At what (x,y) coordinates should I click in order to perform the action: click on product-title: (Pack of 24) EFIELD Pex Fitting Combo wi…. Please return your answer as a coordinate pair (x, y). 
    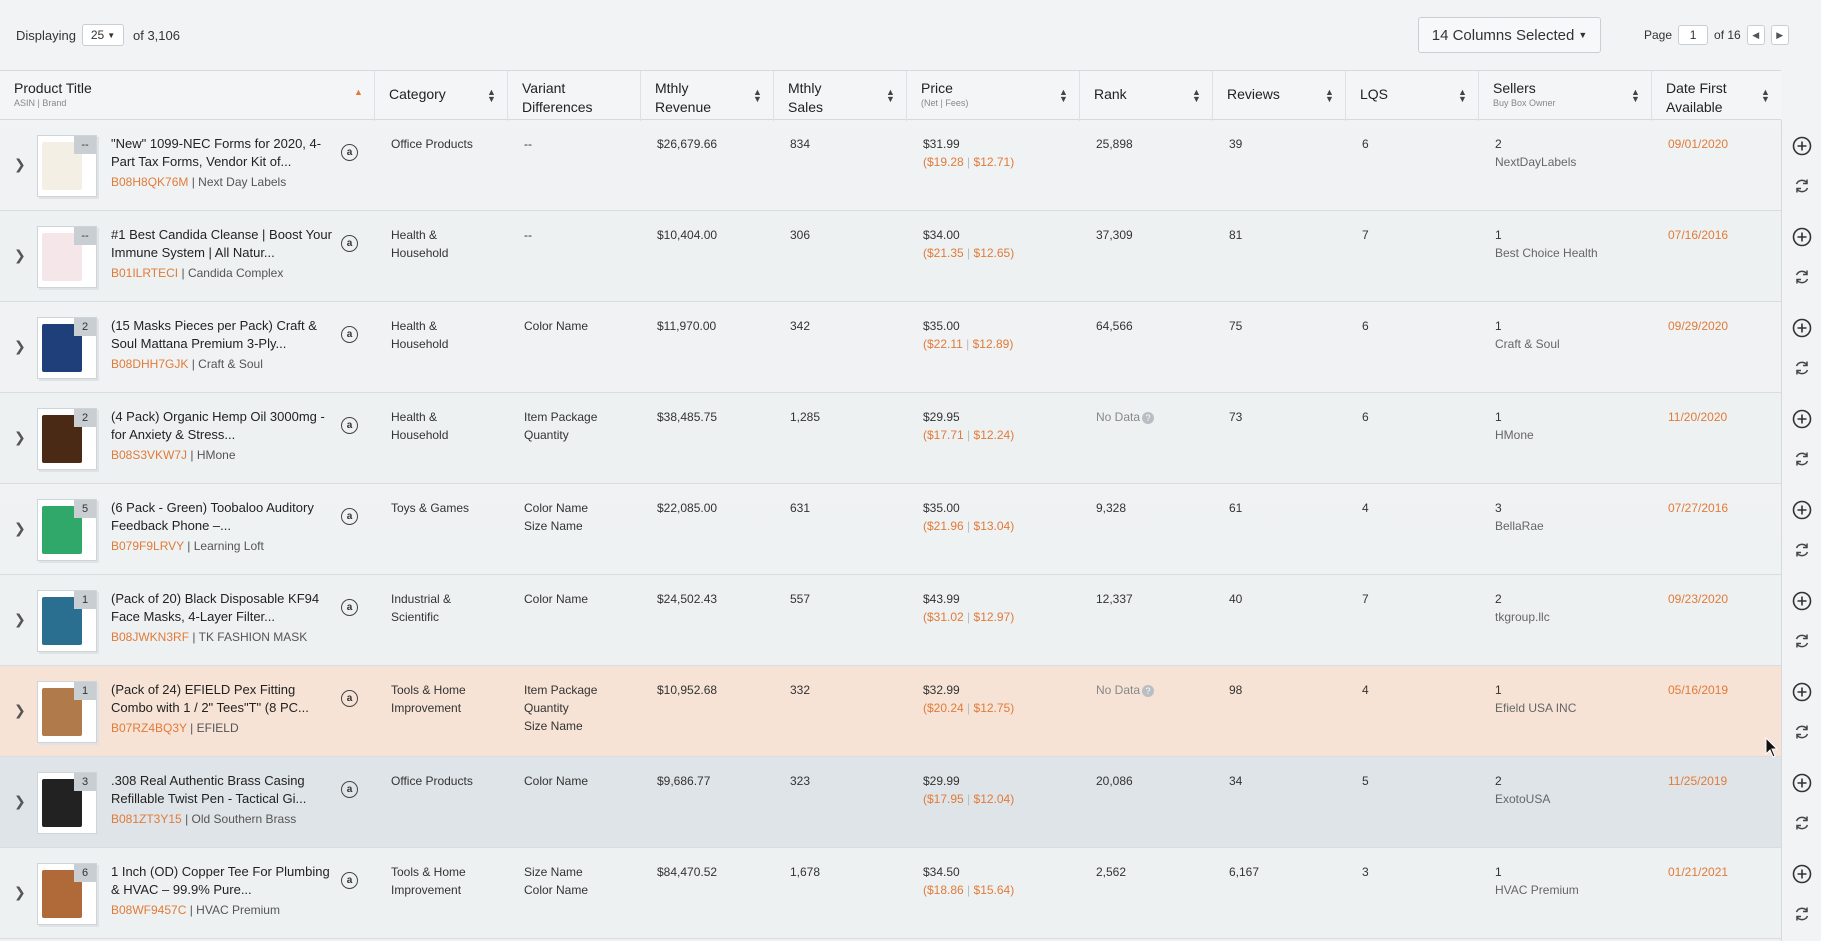
    Looking at the image, I should click on (223, 699).